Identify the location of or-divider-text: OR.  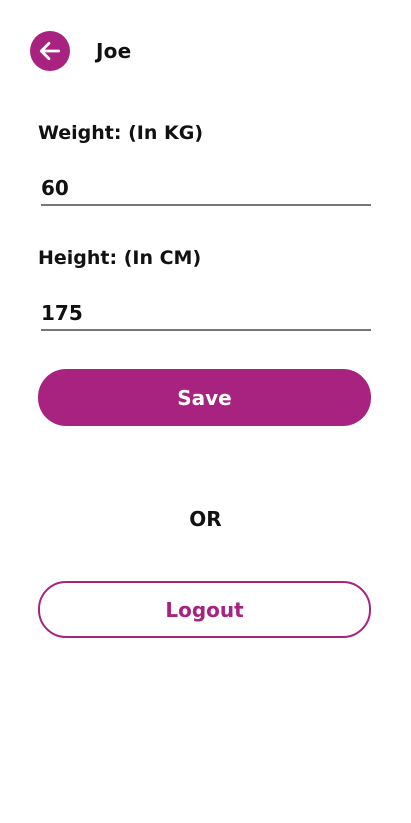
(205, 519).